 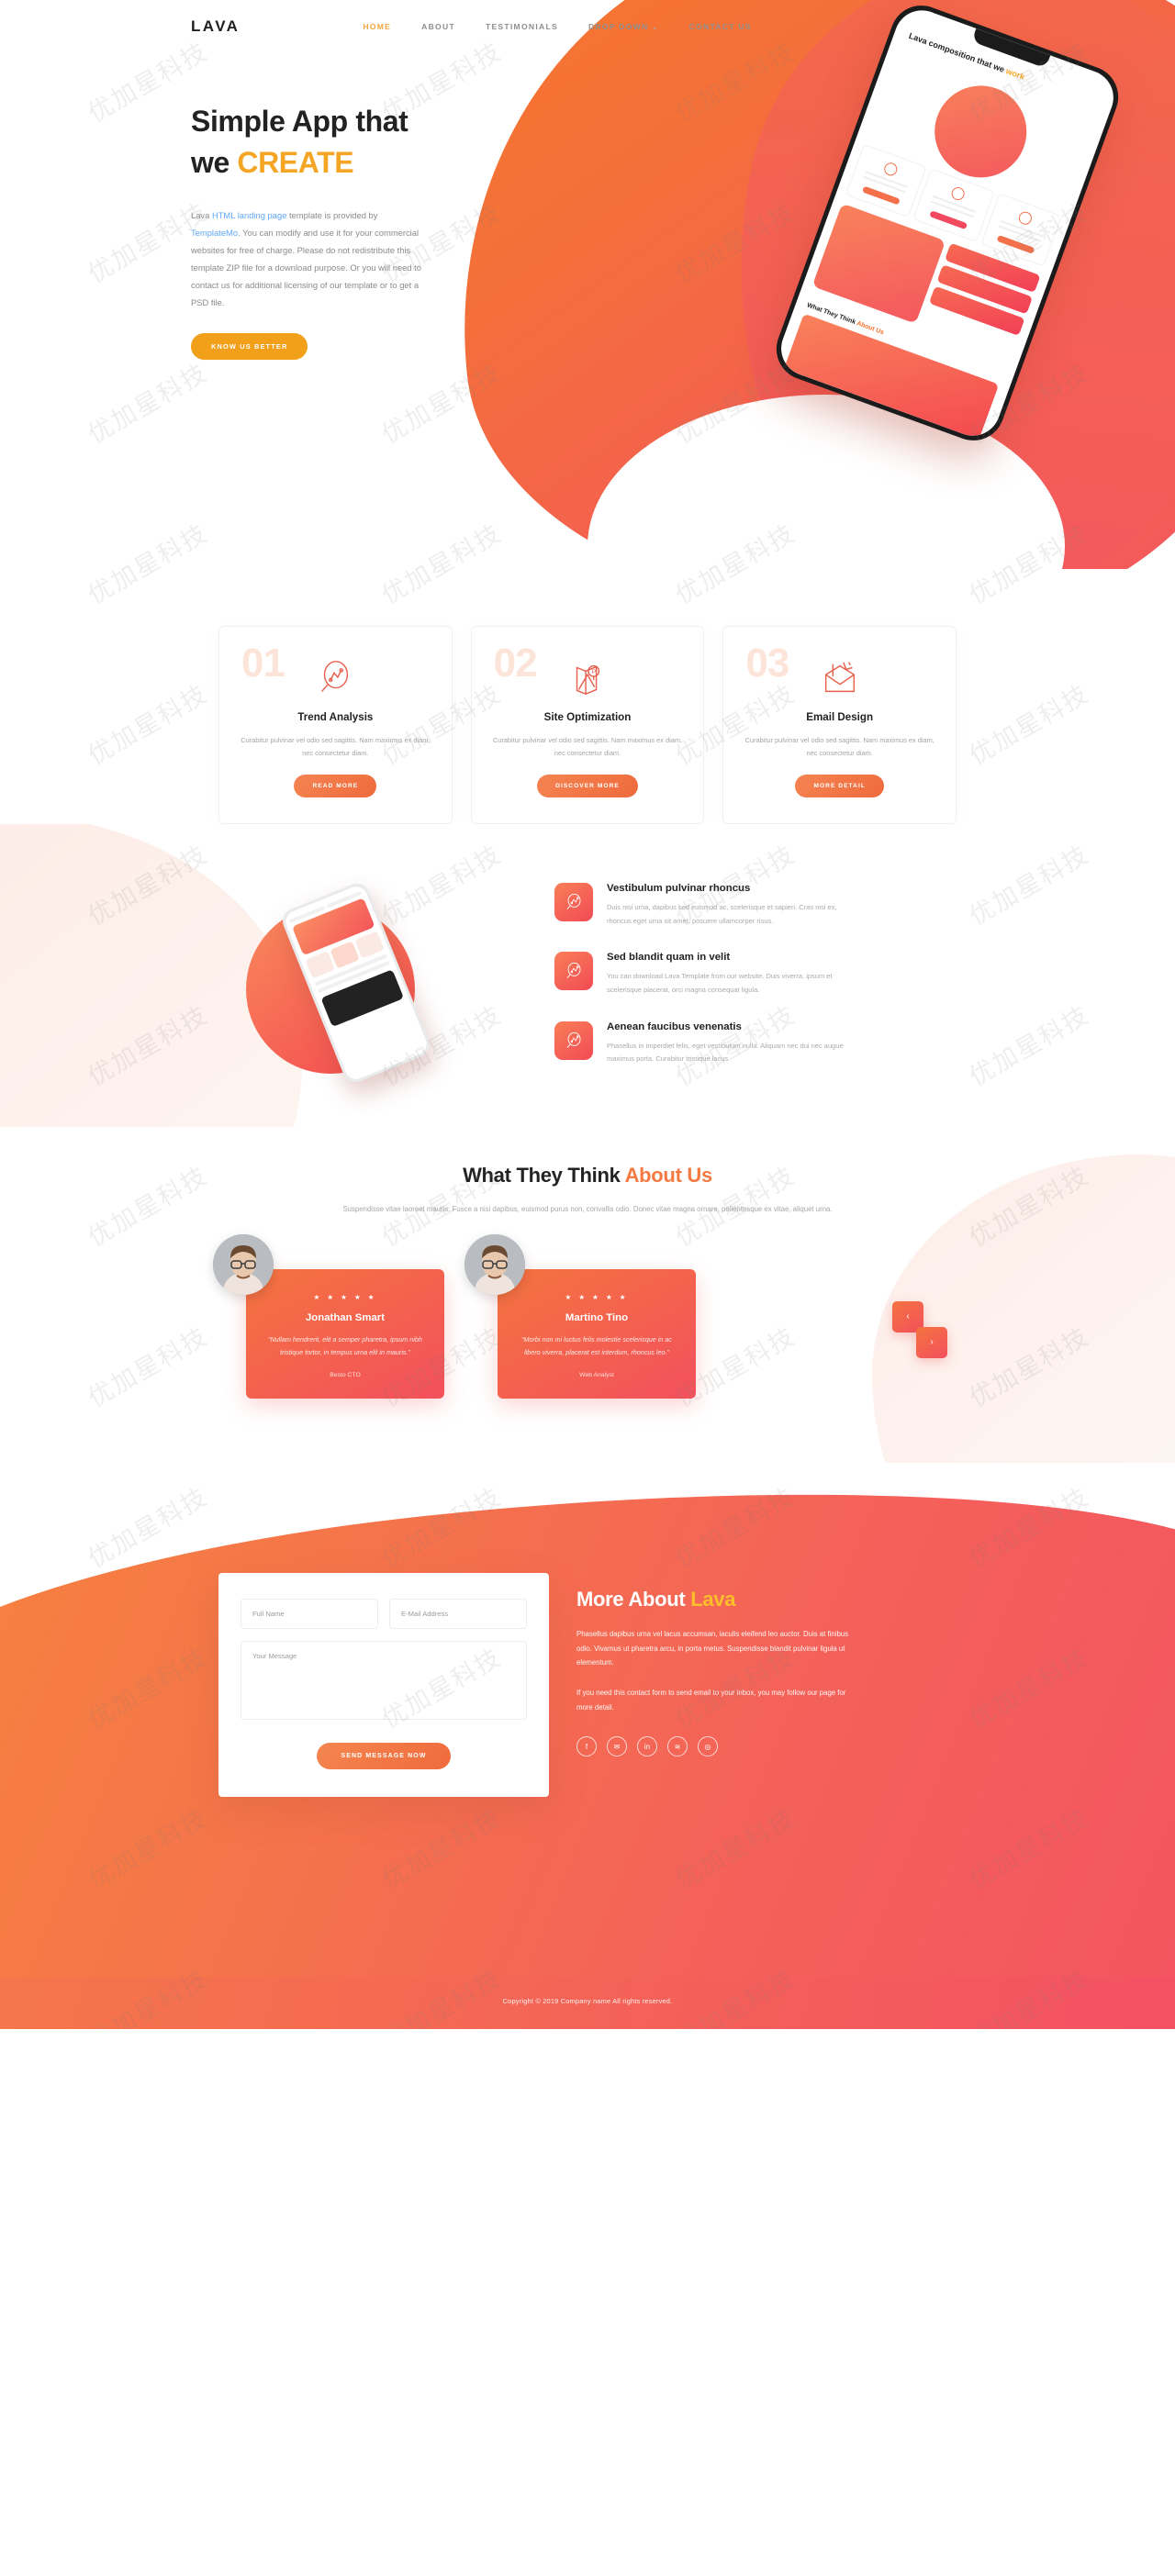 I want to click on nav-item-drop-down: DROP DOWN ⌄, so click(x=623, y=27).